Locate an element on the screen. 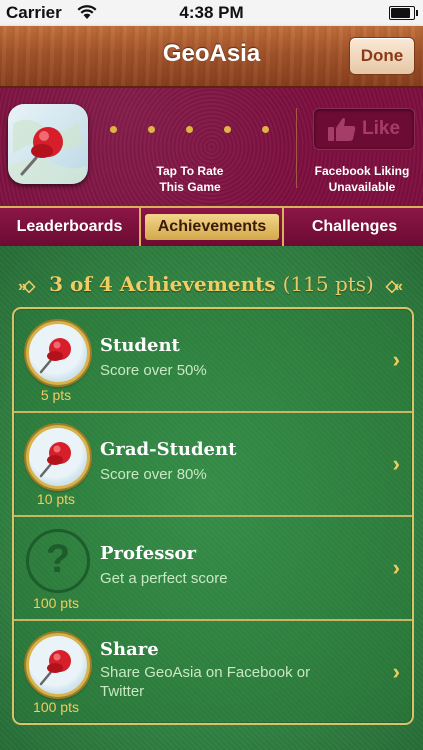 This screenshot has width=423, height=750. like-label: Like is located at coordinates (381, 128).